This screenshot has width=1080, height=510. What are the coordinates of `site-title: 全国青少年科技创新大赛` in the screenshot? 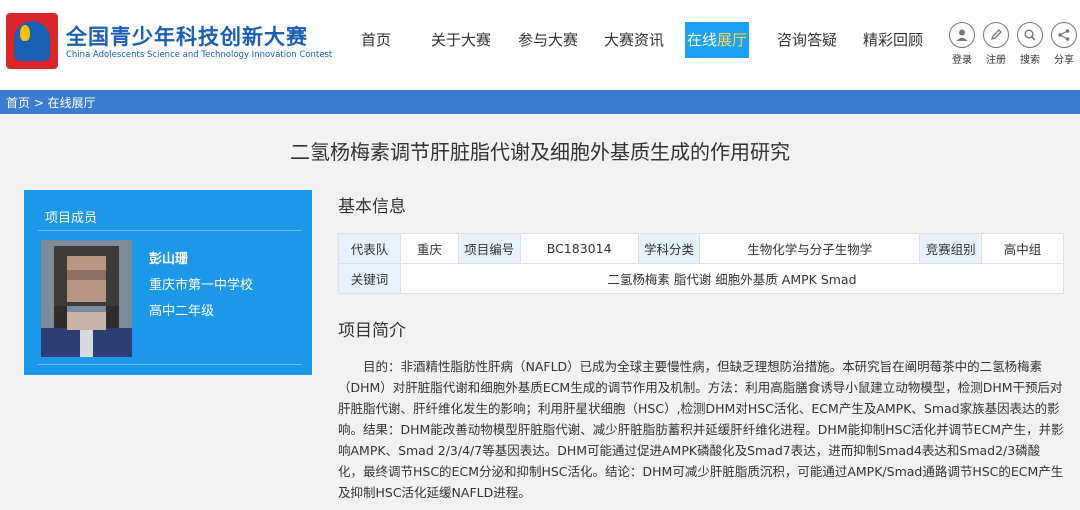 It's located at (187, 36).